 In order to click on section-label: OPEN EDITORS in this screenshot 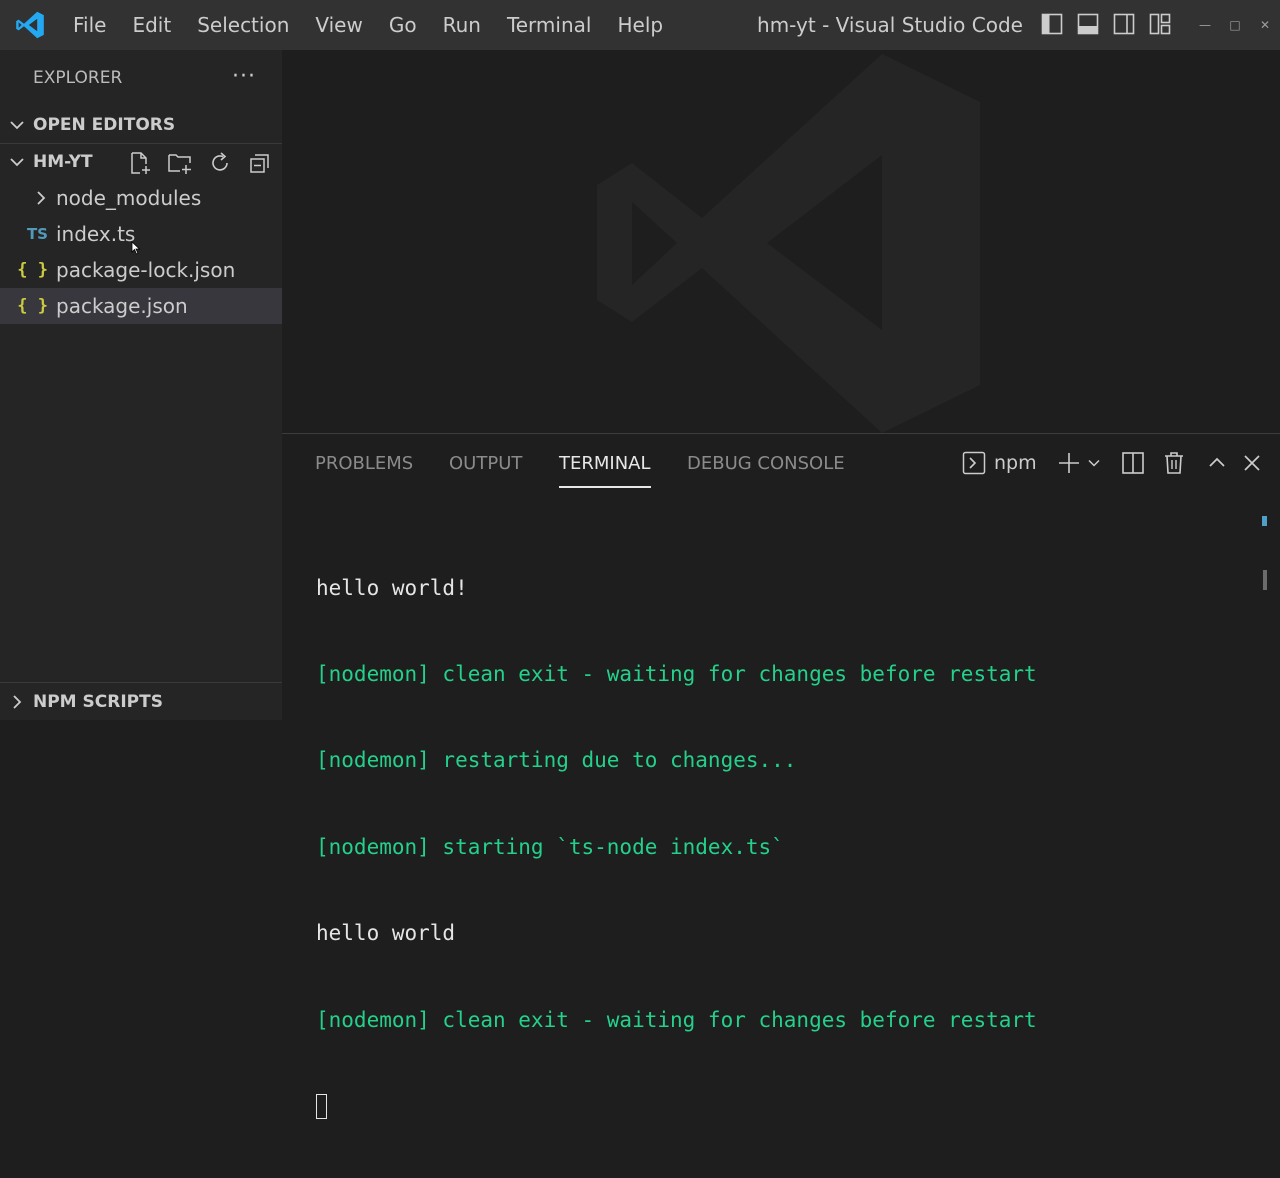, I will do `click(104, 124)`.